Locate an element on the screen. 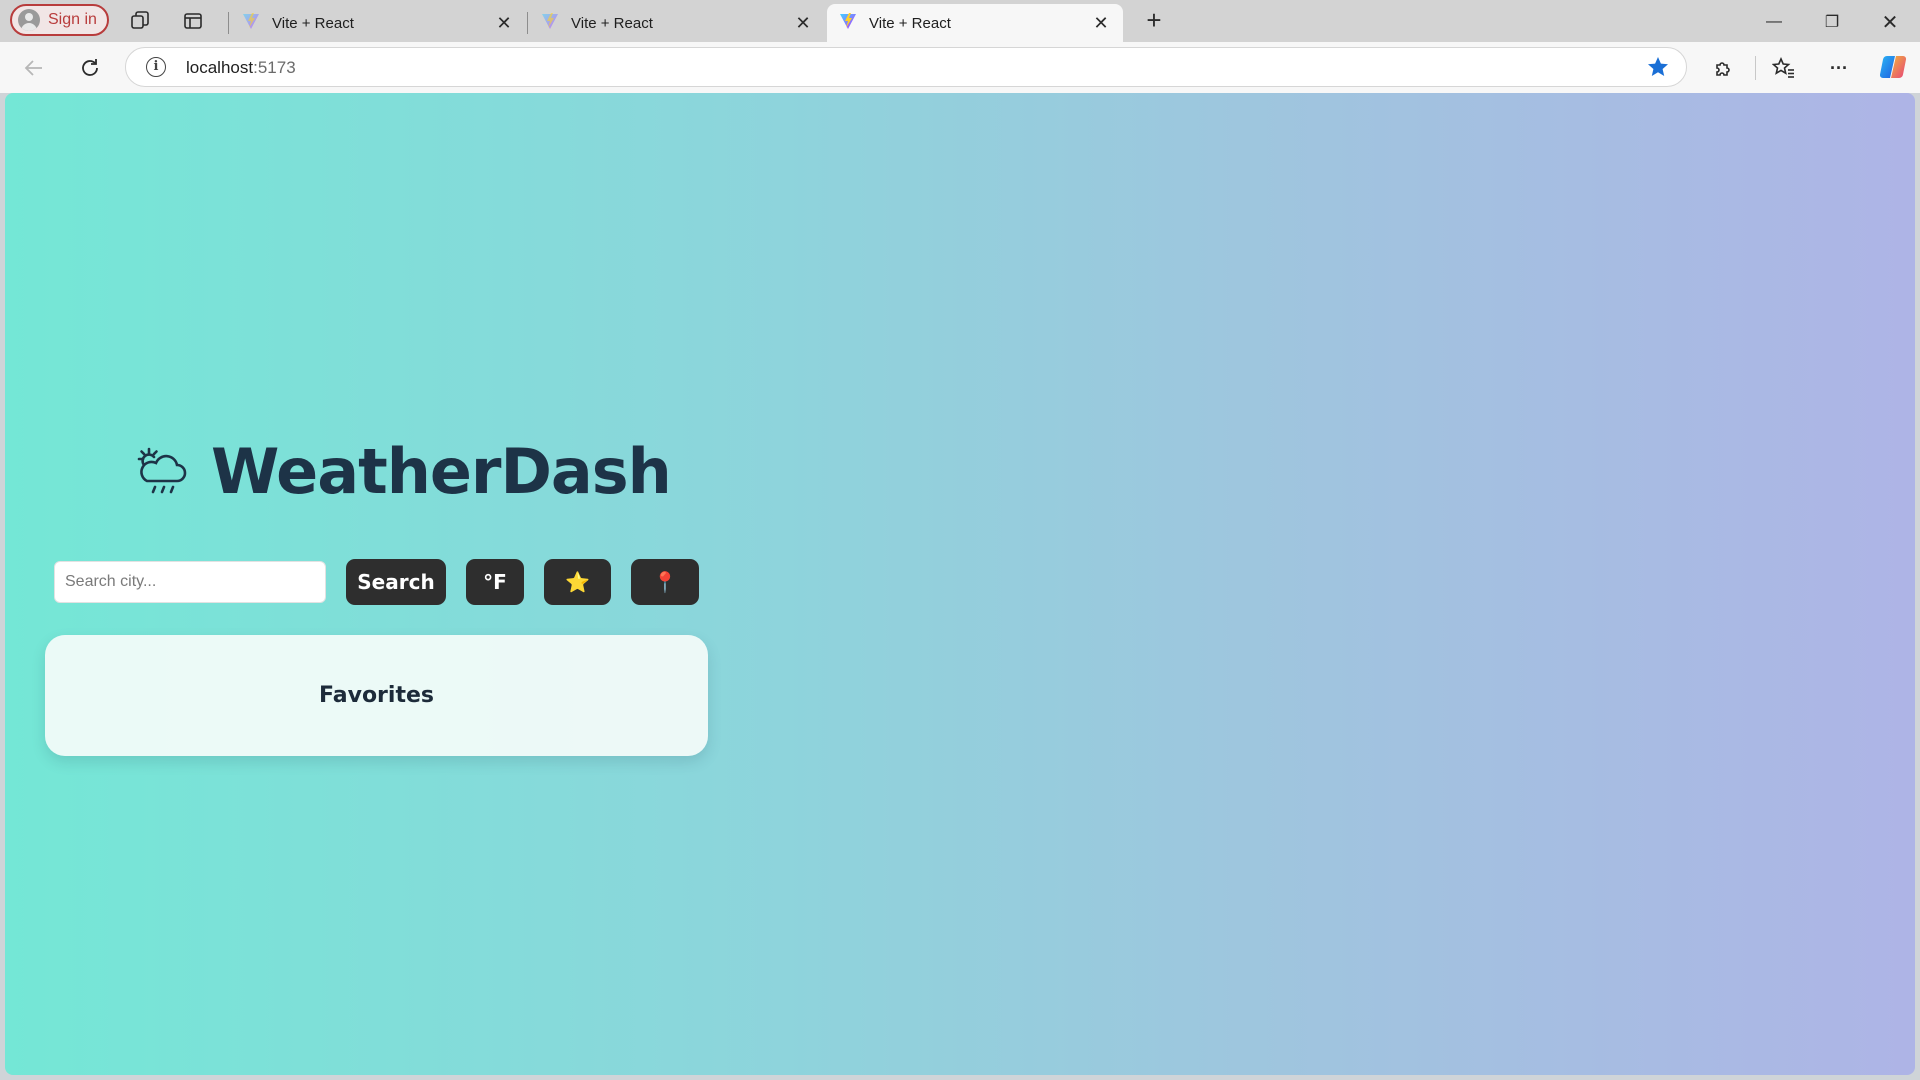 Image resolution: width=1920 pixels, height=1080 pixels. more-options-icon: ··· is located at coordinates (1839, 68).